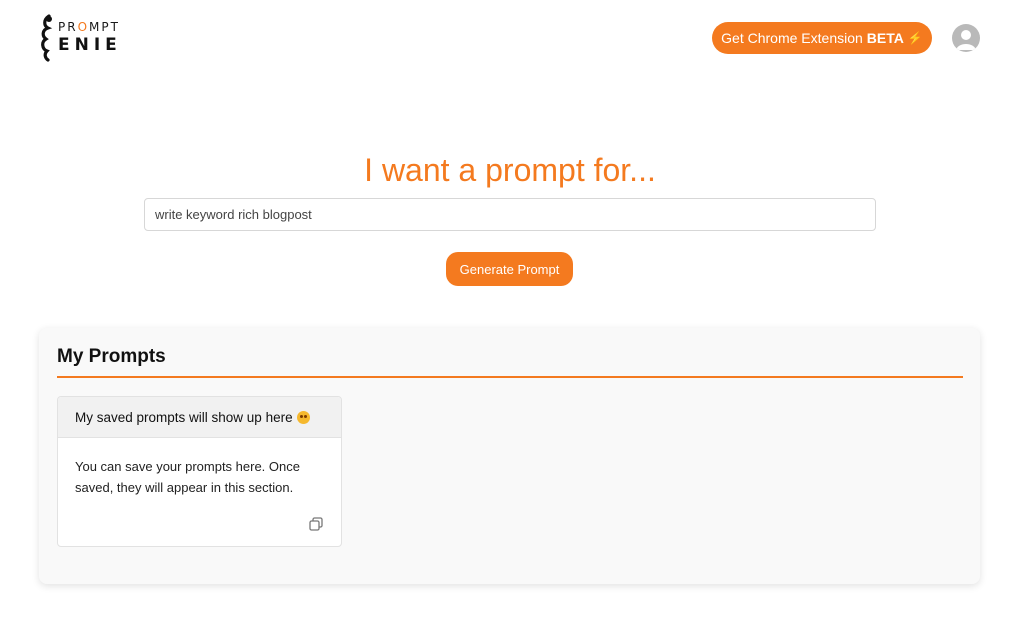 This screenshot has height=638, width=1020. Describe the element at coordinates (792, 38) in the screenshot. I see `extension-button-label: Get Chrome Extension` at that location.